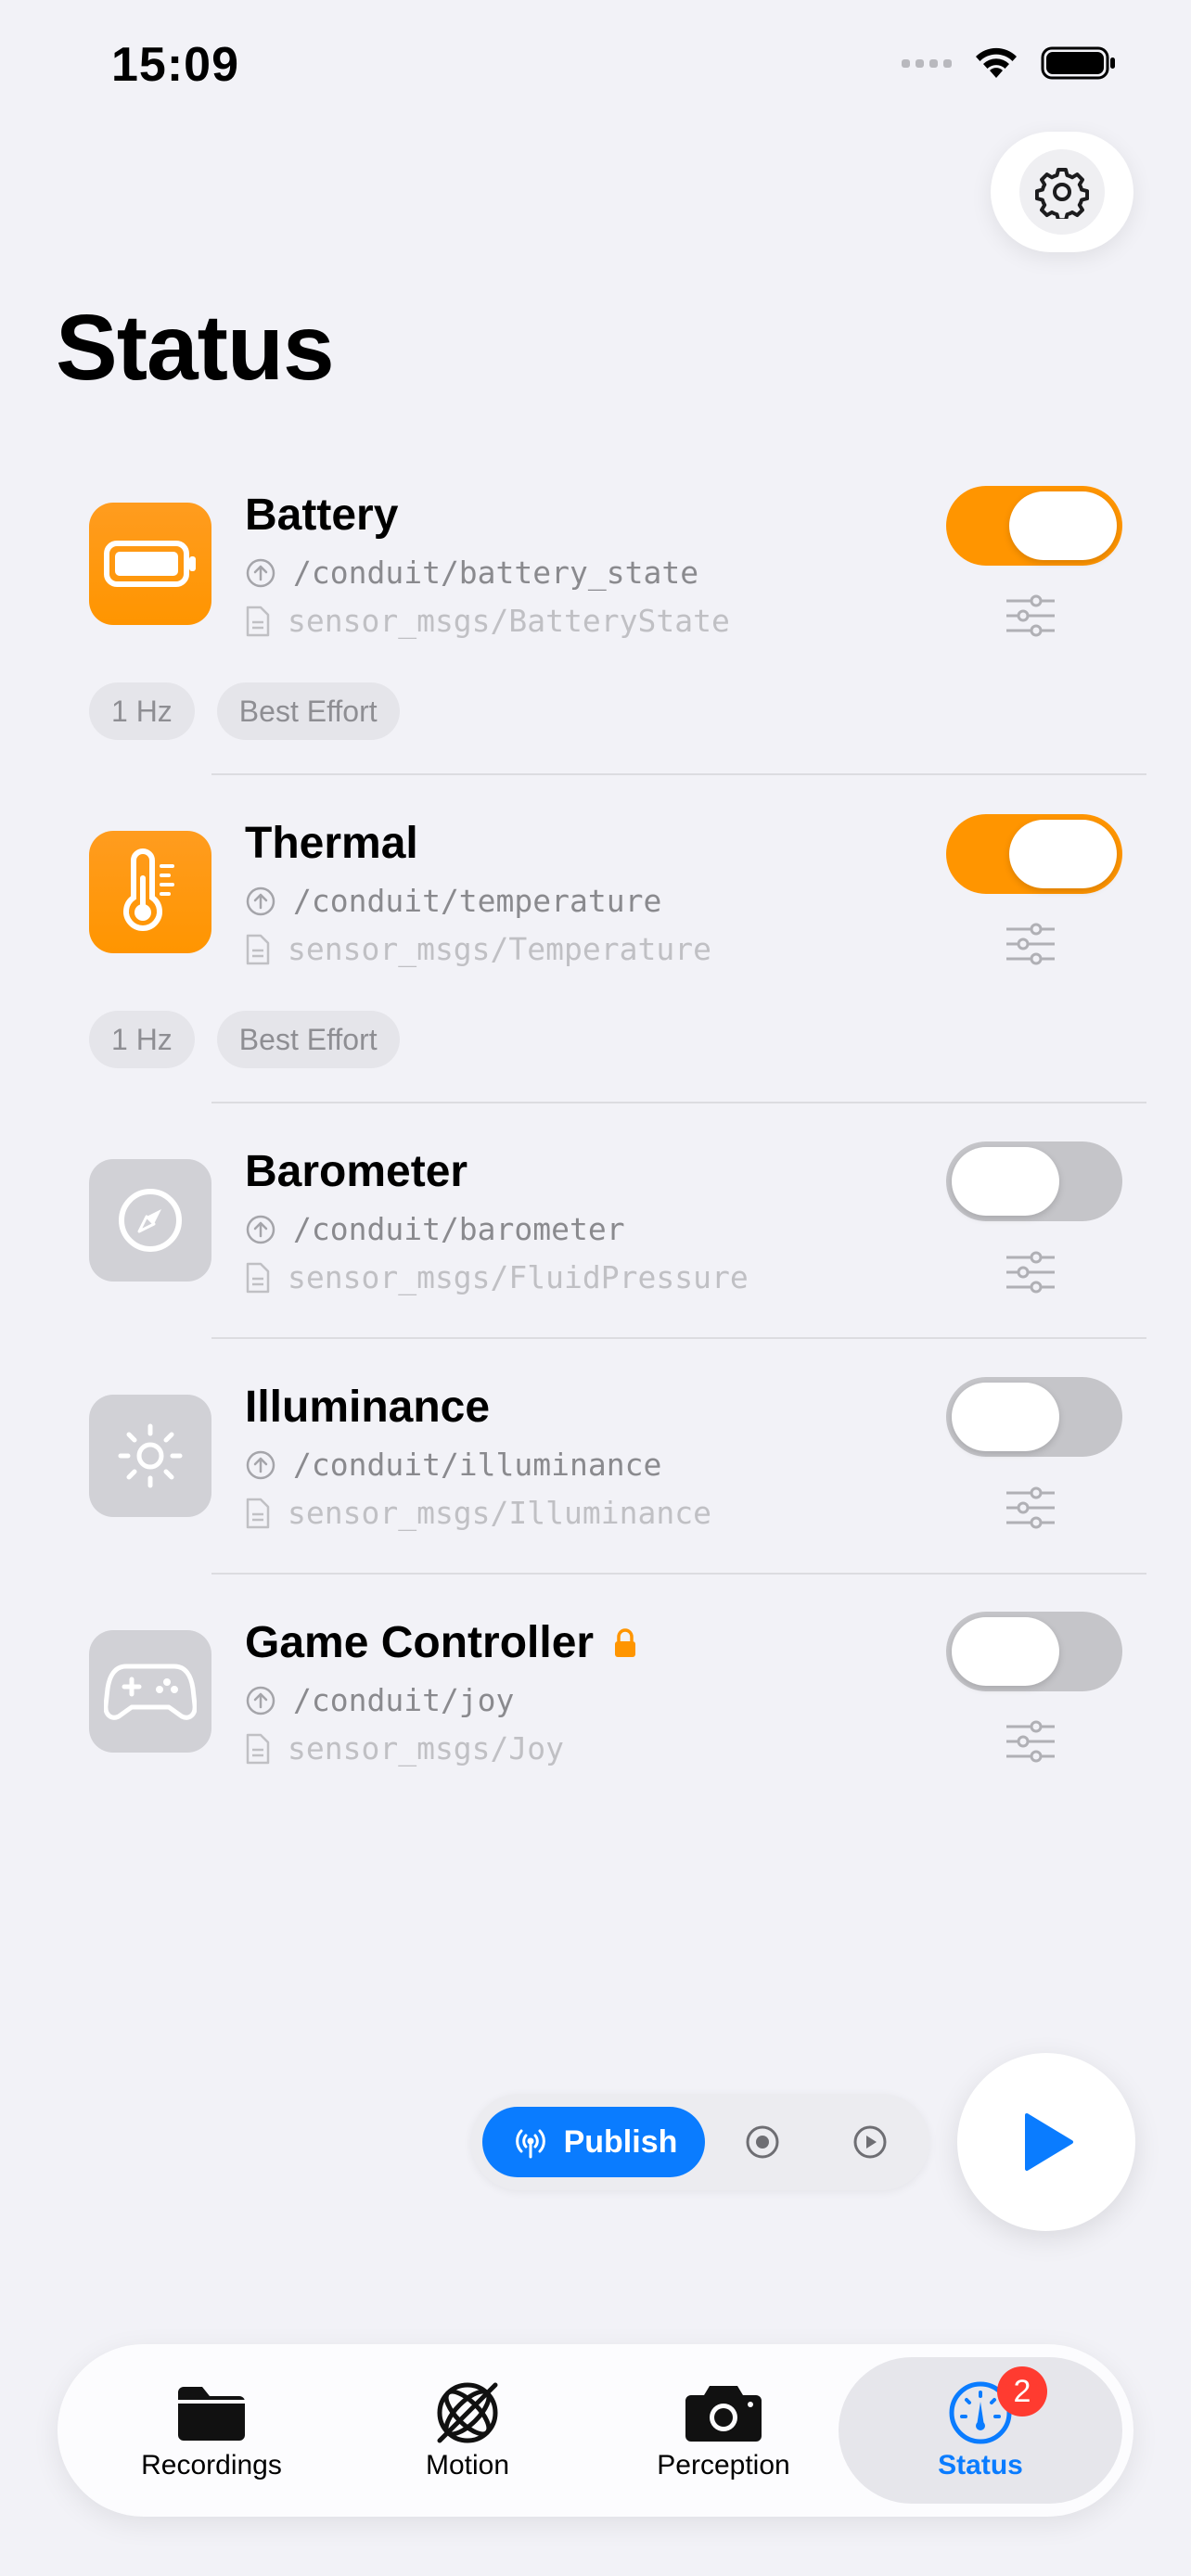 Image resolution: width=1191 pixels, height=2576 pixels. I want to click on sun-icon, so click(151, 1455).